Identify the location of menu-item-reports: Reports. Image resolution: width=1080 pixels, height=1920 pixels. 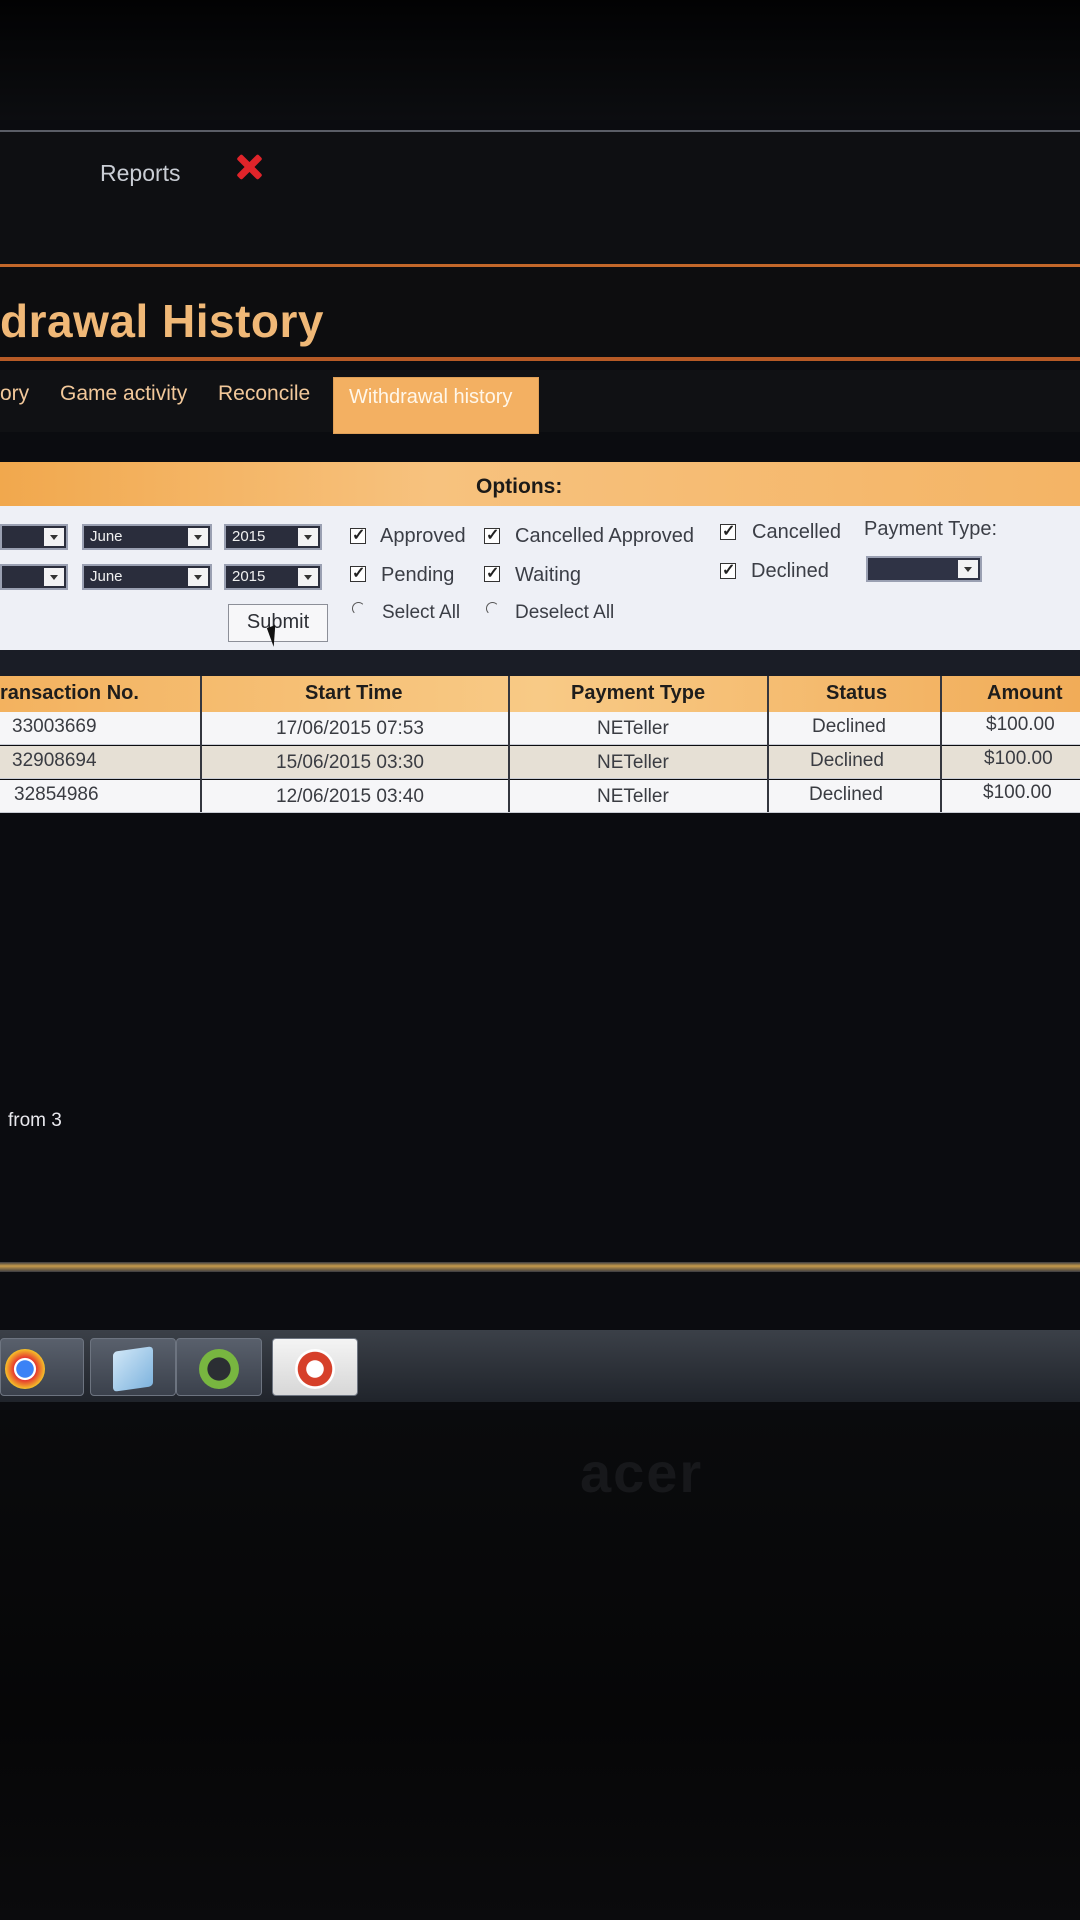
(140, 173).